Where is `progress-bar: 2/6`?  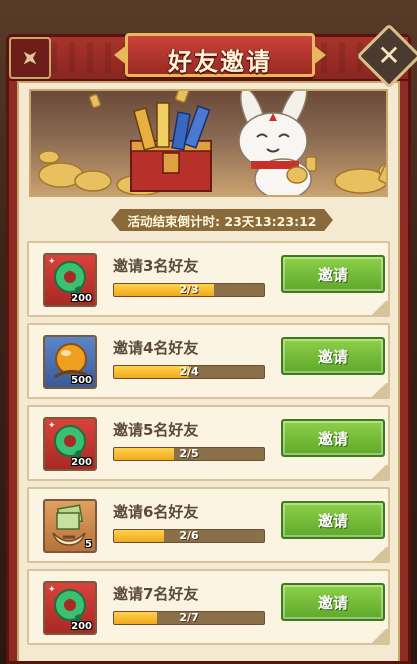
progress-bar: 2/6 is located at coordinates (189, 536).